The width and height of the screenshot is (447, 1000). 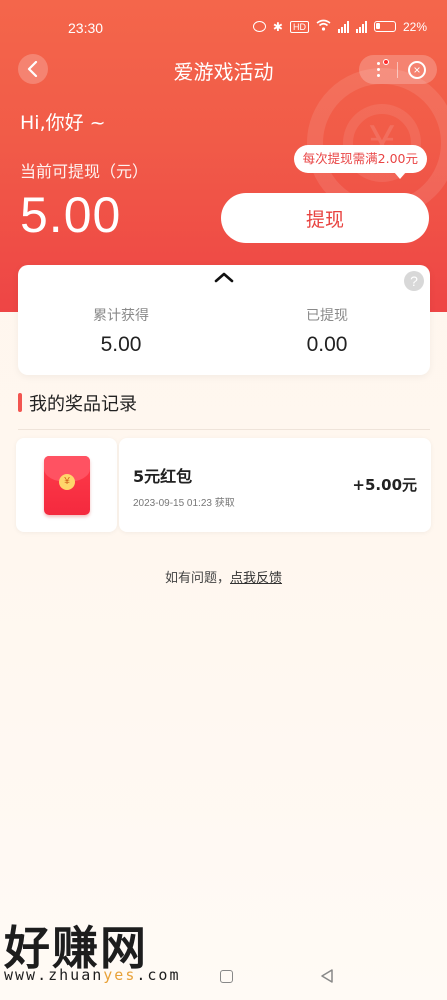 What do you see at coordinates (386, 62) in the screenshot?
I see `notification-dot` at bounding box center [386, 62].